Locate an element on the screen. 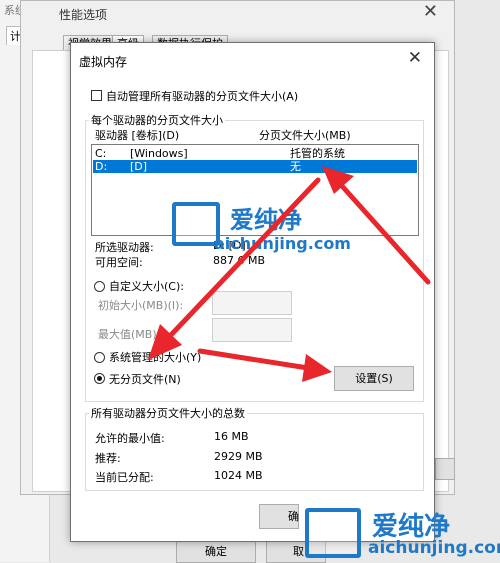  arrow-to-no-paging is located at coordinates (234, 268).